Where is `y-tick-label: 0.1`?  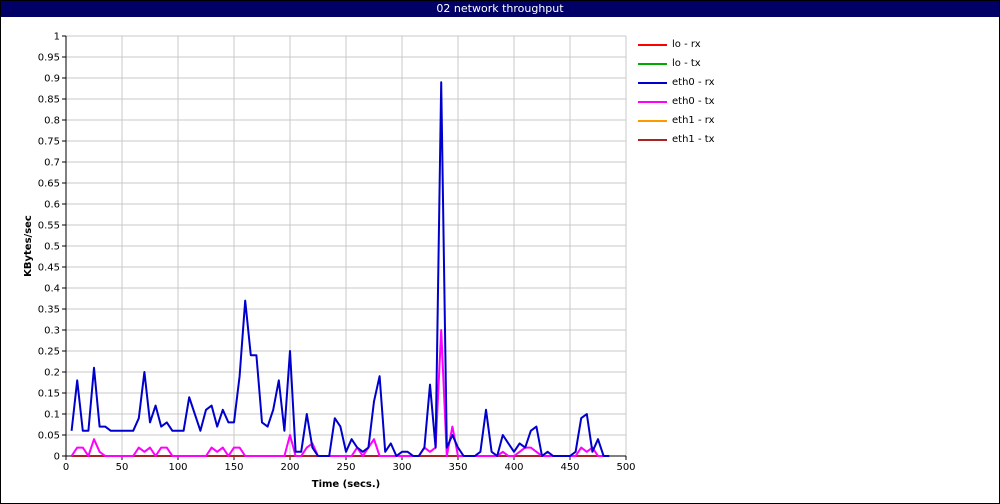
y-tick-label: 0.1 is located at coordinates (52, 415).